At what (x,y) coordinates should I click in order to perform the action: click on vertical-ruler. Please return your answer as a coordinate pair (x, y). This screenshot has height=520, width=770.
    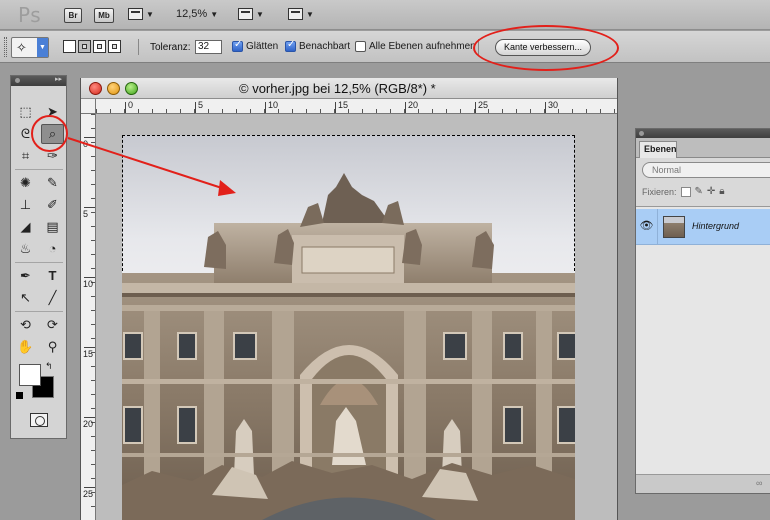
    Looking at the image, I should click on (88, 317).